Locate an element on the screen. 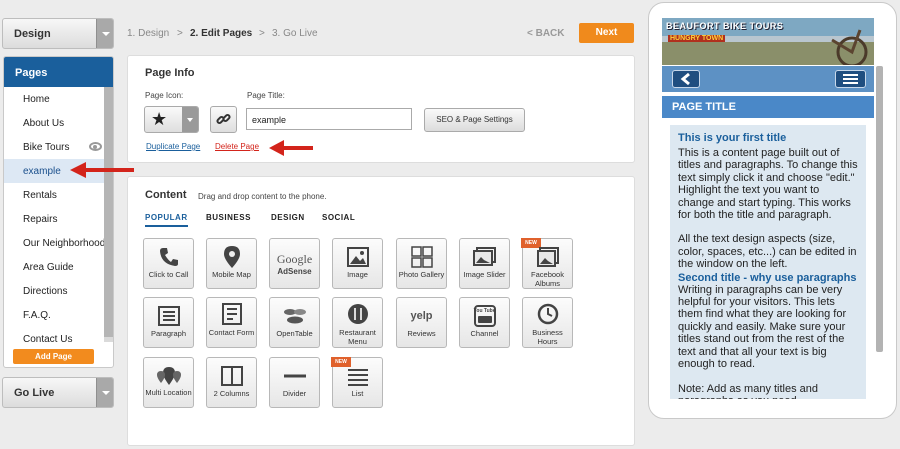 The height and width of the screenshot is (449, 900). page-item-label: Repairs is located at coordinates (40, 219).